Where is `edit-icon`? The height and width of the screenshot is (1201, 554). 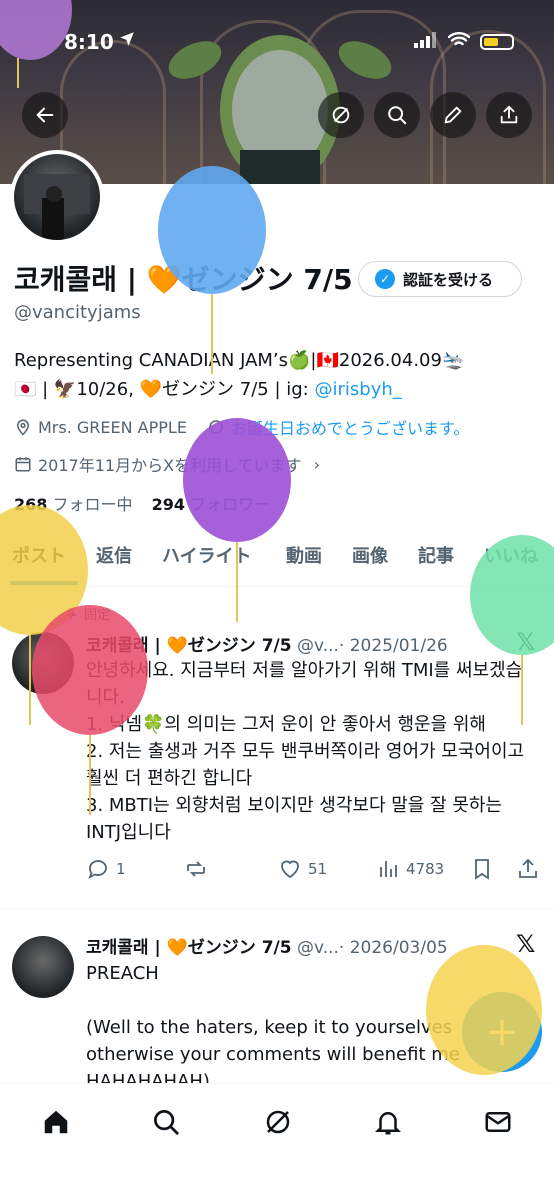
edit-icon is located at coordinates (453, 115).